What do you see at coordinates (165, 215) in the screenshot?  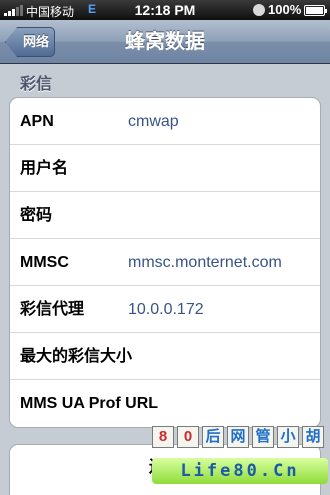 I see `settings-row-password: 密码` at bounding box center [165, 215].